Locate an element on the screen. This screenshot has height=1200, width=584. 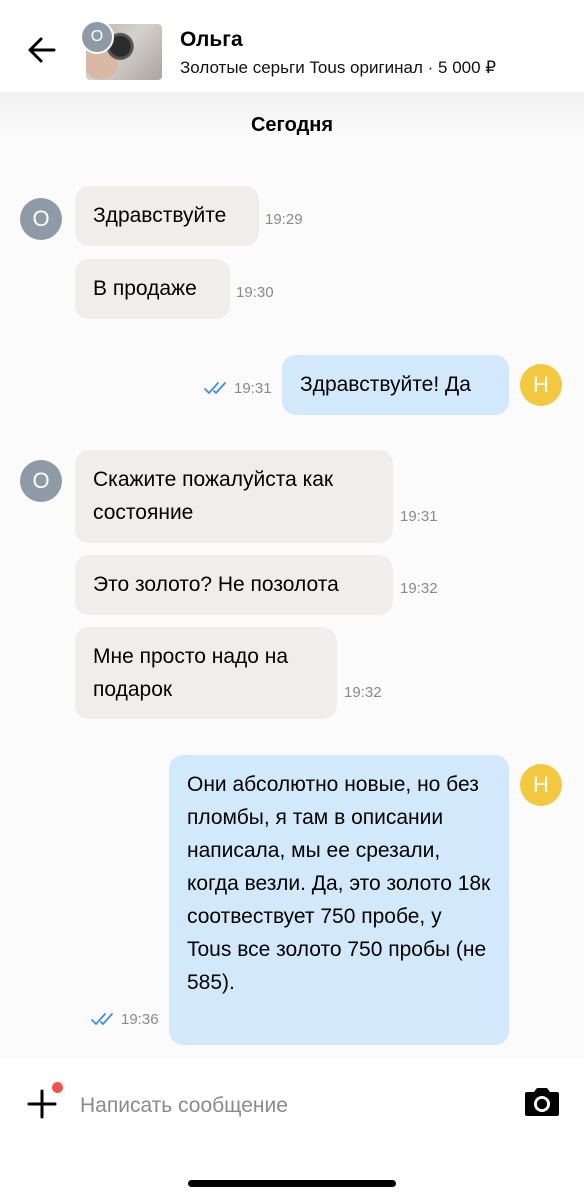
date-separator: Сегодня is located at coordinates (292, 125).